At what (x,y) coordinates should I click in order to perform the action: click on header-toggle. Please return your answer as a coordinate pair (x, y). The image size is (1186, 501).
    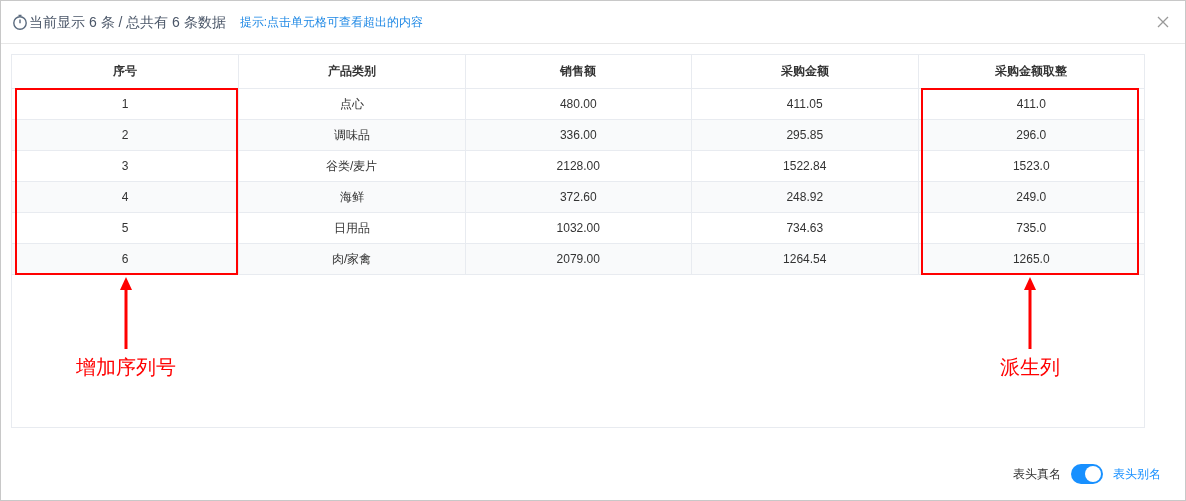
    Looking at the image, I should click on (1087, 474).